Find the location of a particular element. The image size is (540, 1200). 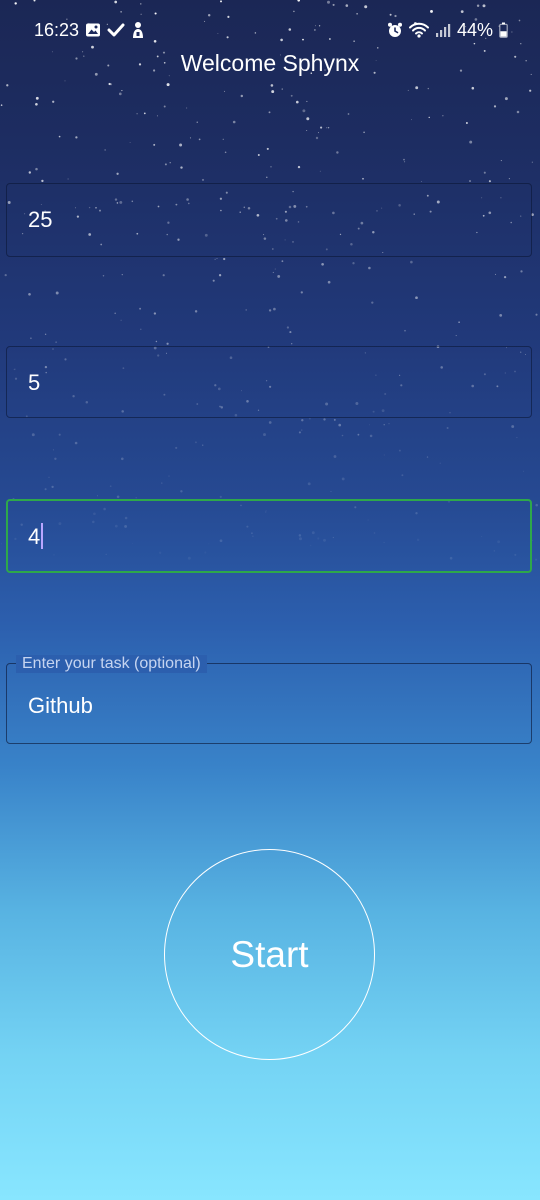

start-button: Start is located at coordinates (269, 954).